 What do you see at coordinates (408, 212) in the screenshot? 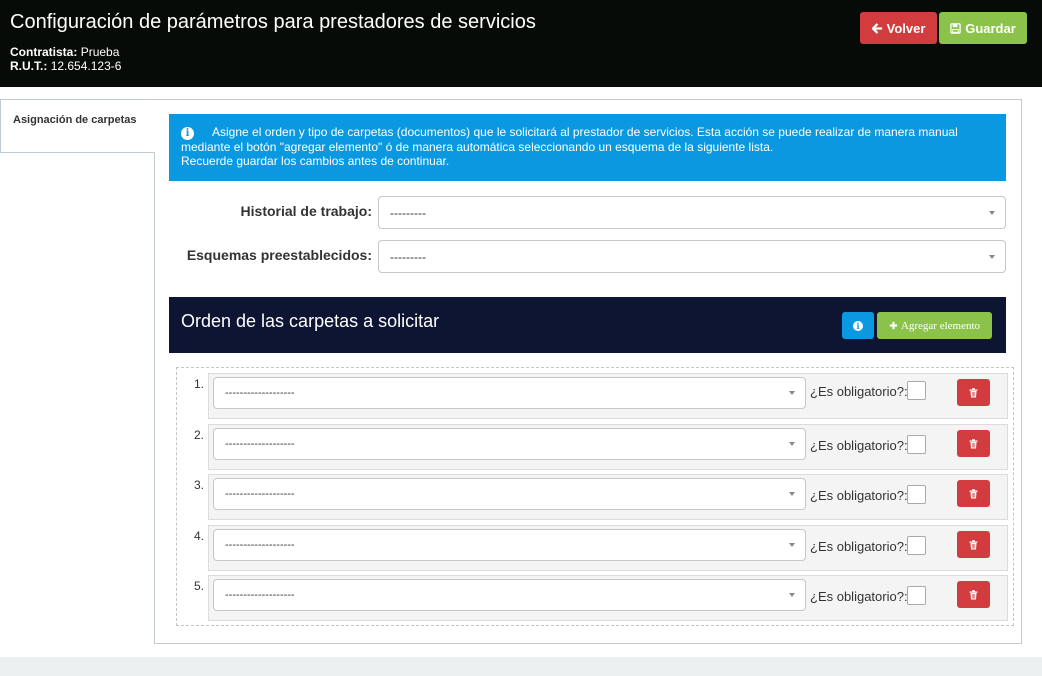
I see `historial-select-value: ---------` at bounding box center [408, 212].